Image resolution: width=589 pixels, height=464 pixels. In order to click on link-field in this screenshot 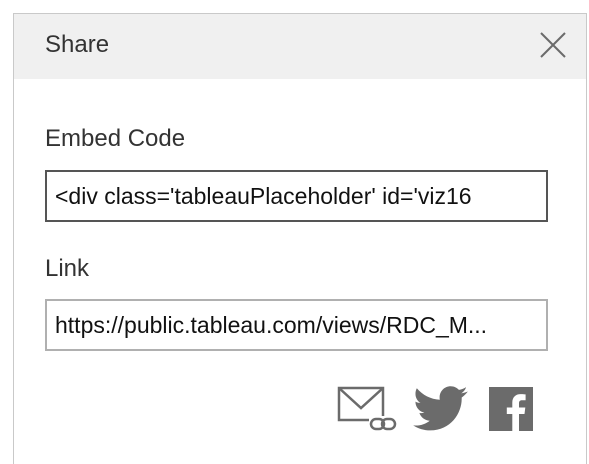, I will do `click(296, 325)`.